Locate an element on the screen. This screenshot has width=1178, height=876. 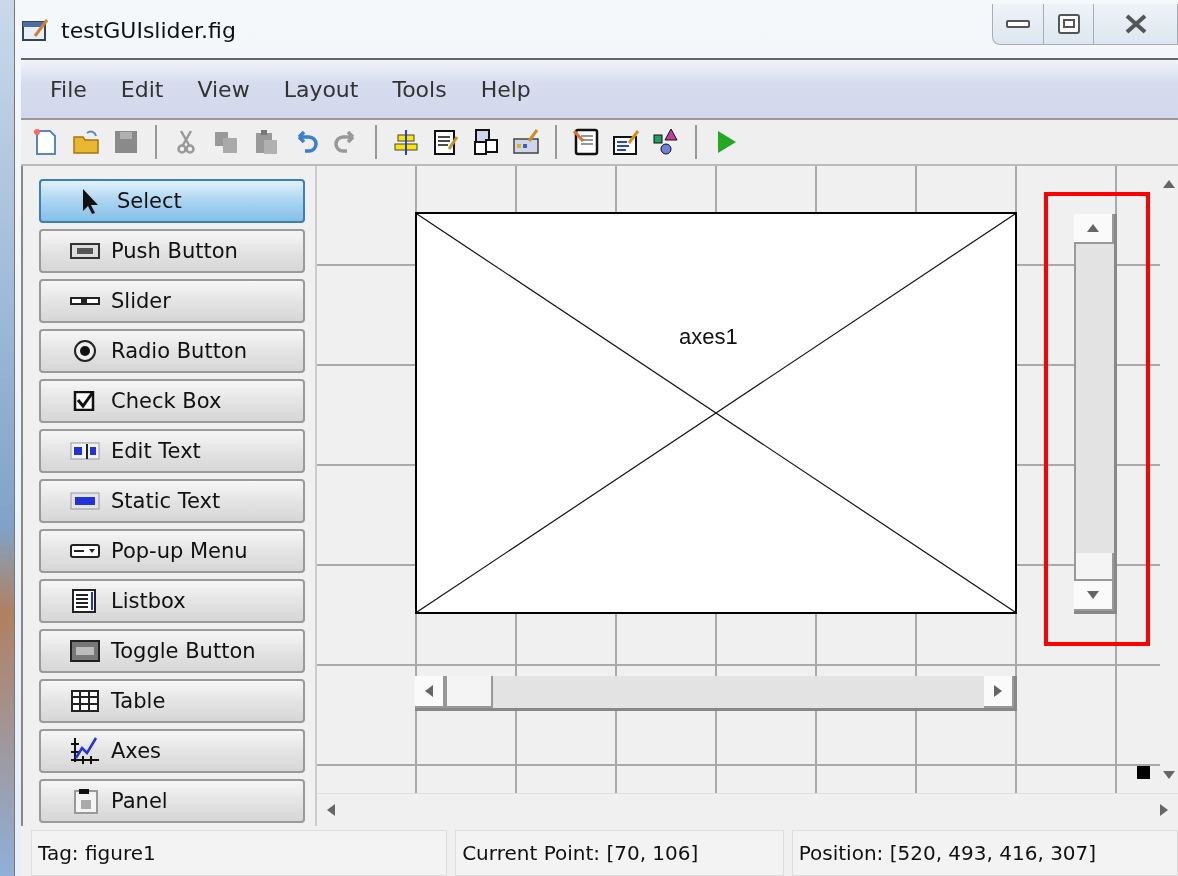
palette-button: Radio Button is located at coordinates (172, 351).